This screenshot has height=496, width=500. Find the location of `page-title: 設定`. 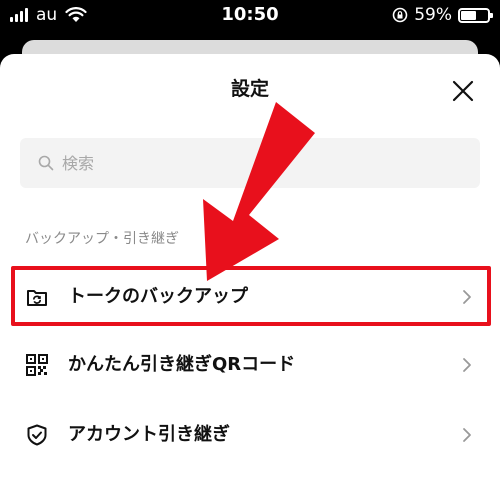

page-title: 設定 is located at coordinates (249, 89).